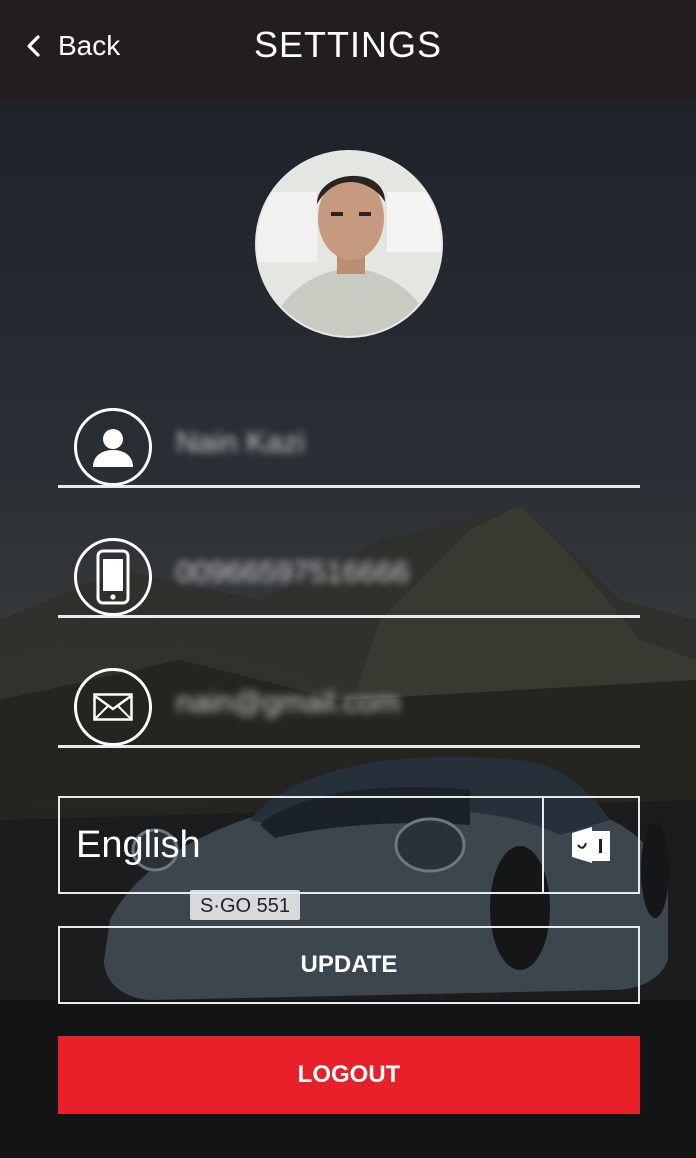 The width and height of the screenshot is (696, 1158). I want to click on phone-field: 00966597516666, so click(349, 573).